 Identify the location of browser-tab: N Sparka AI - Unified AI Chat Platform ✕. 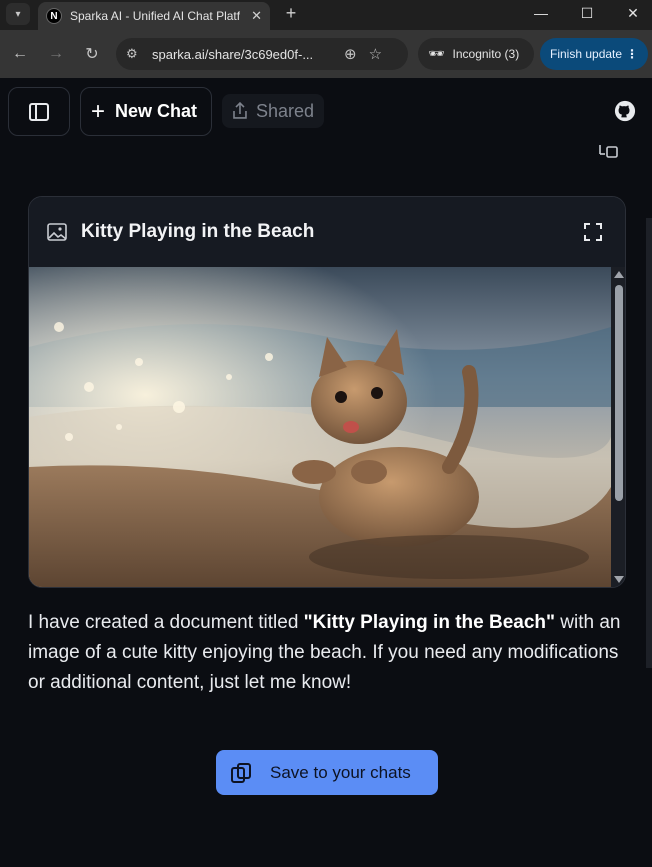
(154, 16).